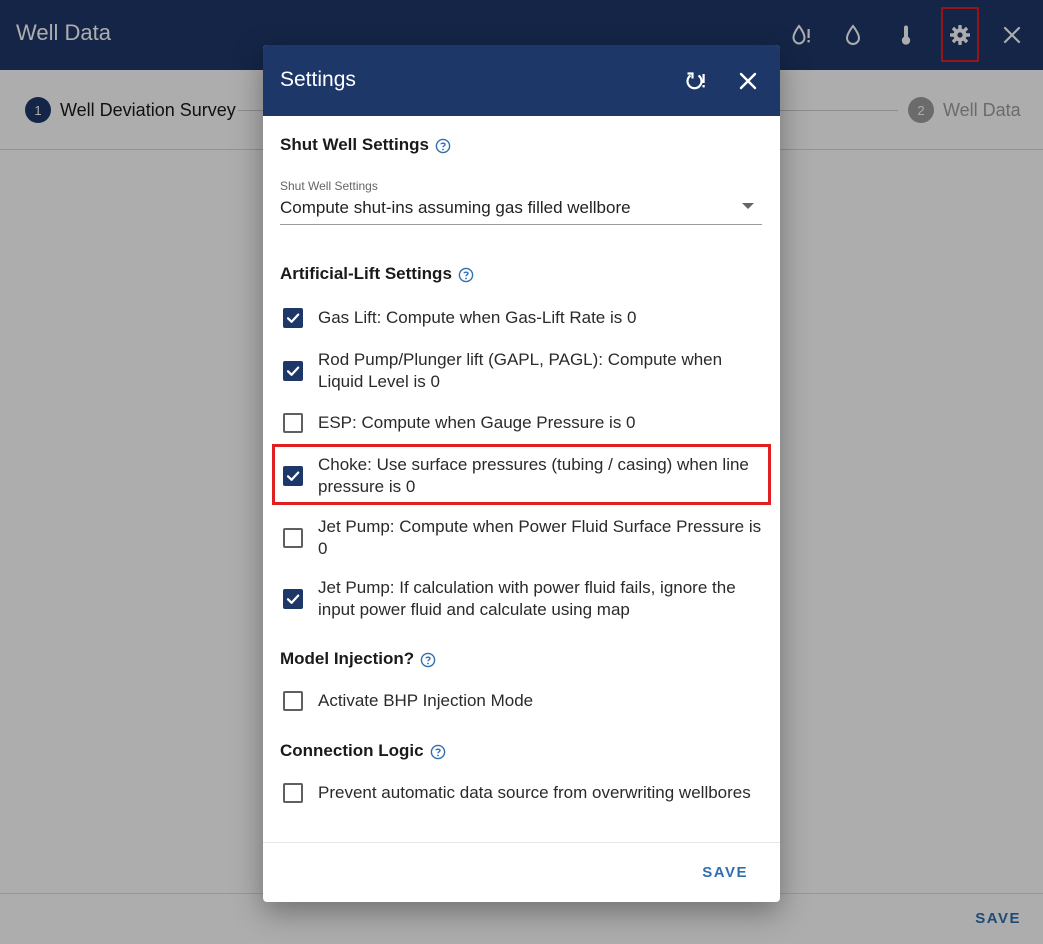  Describe the element at coordinates (426, 700) in the screenshot. I see `checkbox-label: Activate BHP Injection Mode` at that location.